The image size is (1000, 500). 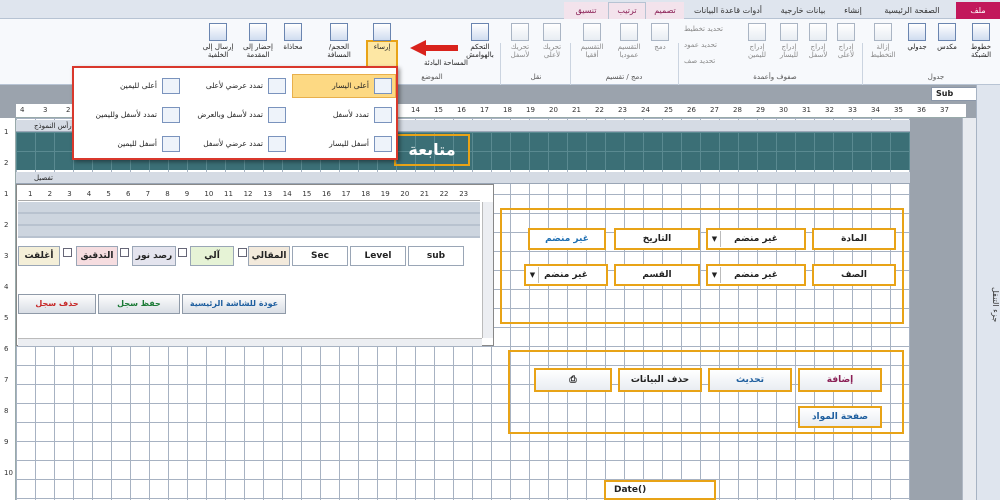 What do you see at coordinates (405, 194) in the screenshot?
I see `subform-ruler-tick-label: 20` at bounding box center [405, 194].